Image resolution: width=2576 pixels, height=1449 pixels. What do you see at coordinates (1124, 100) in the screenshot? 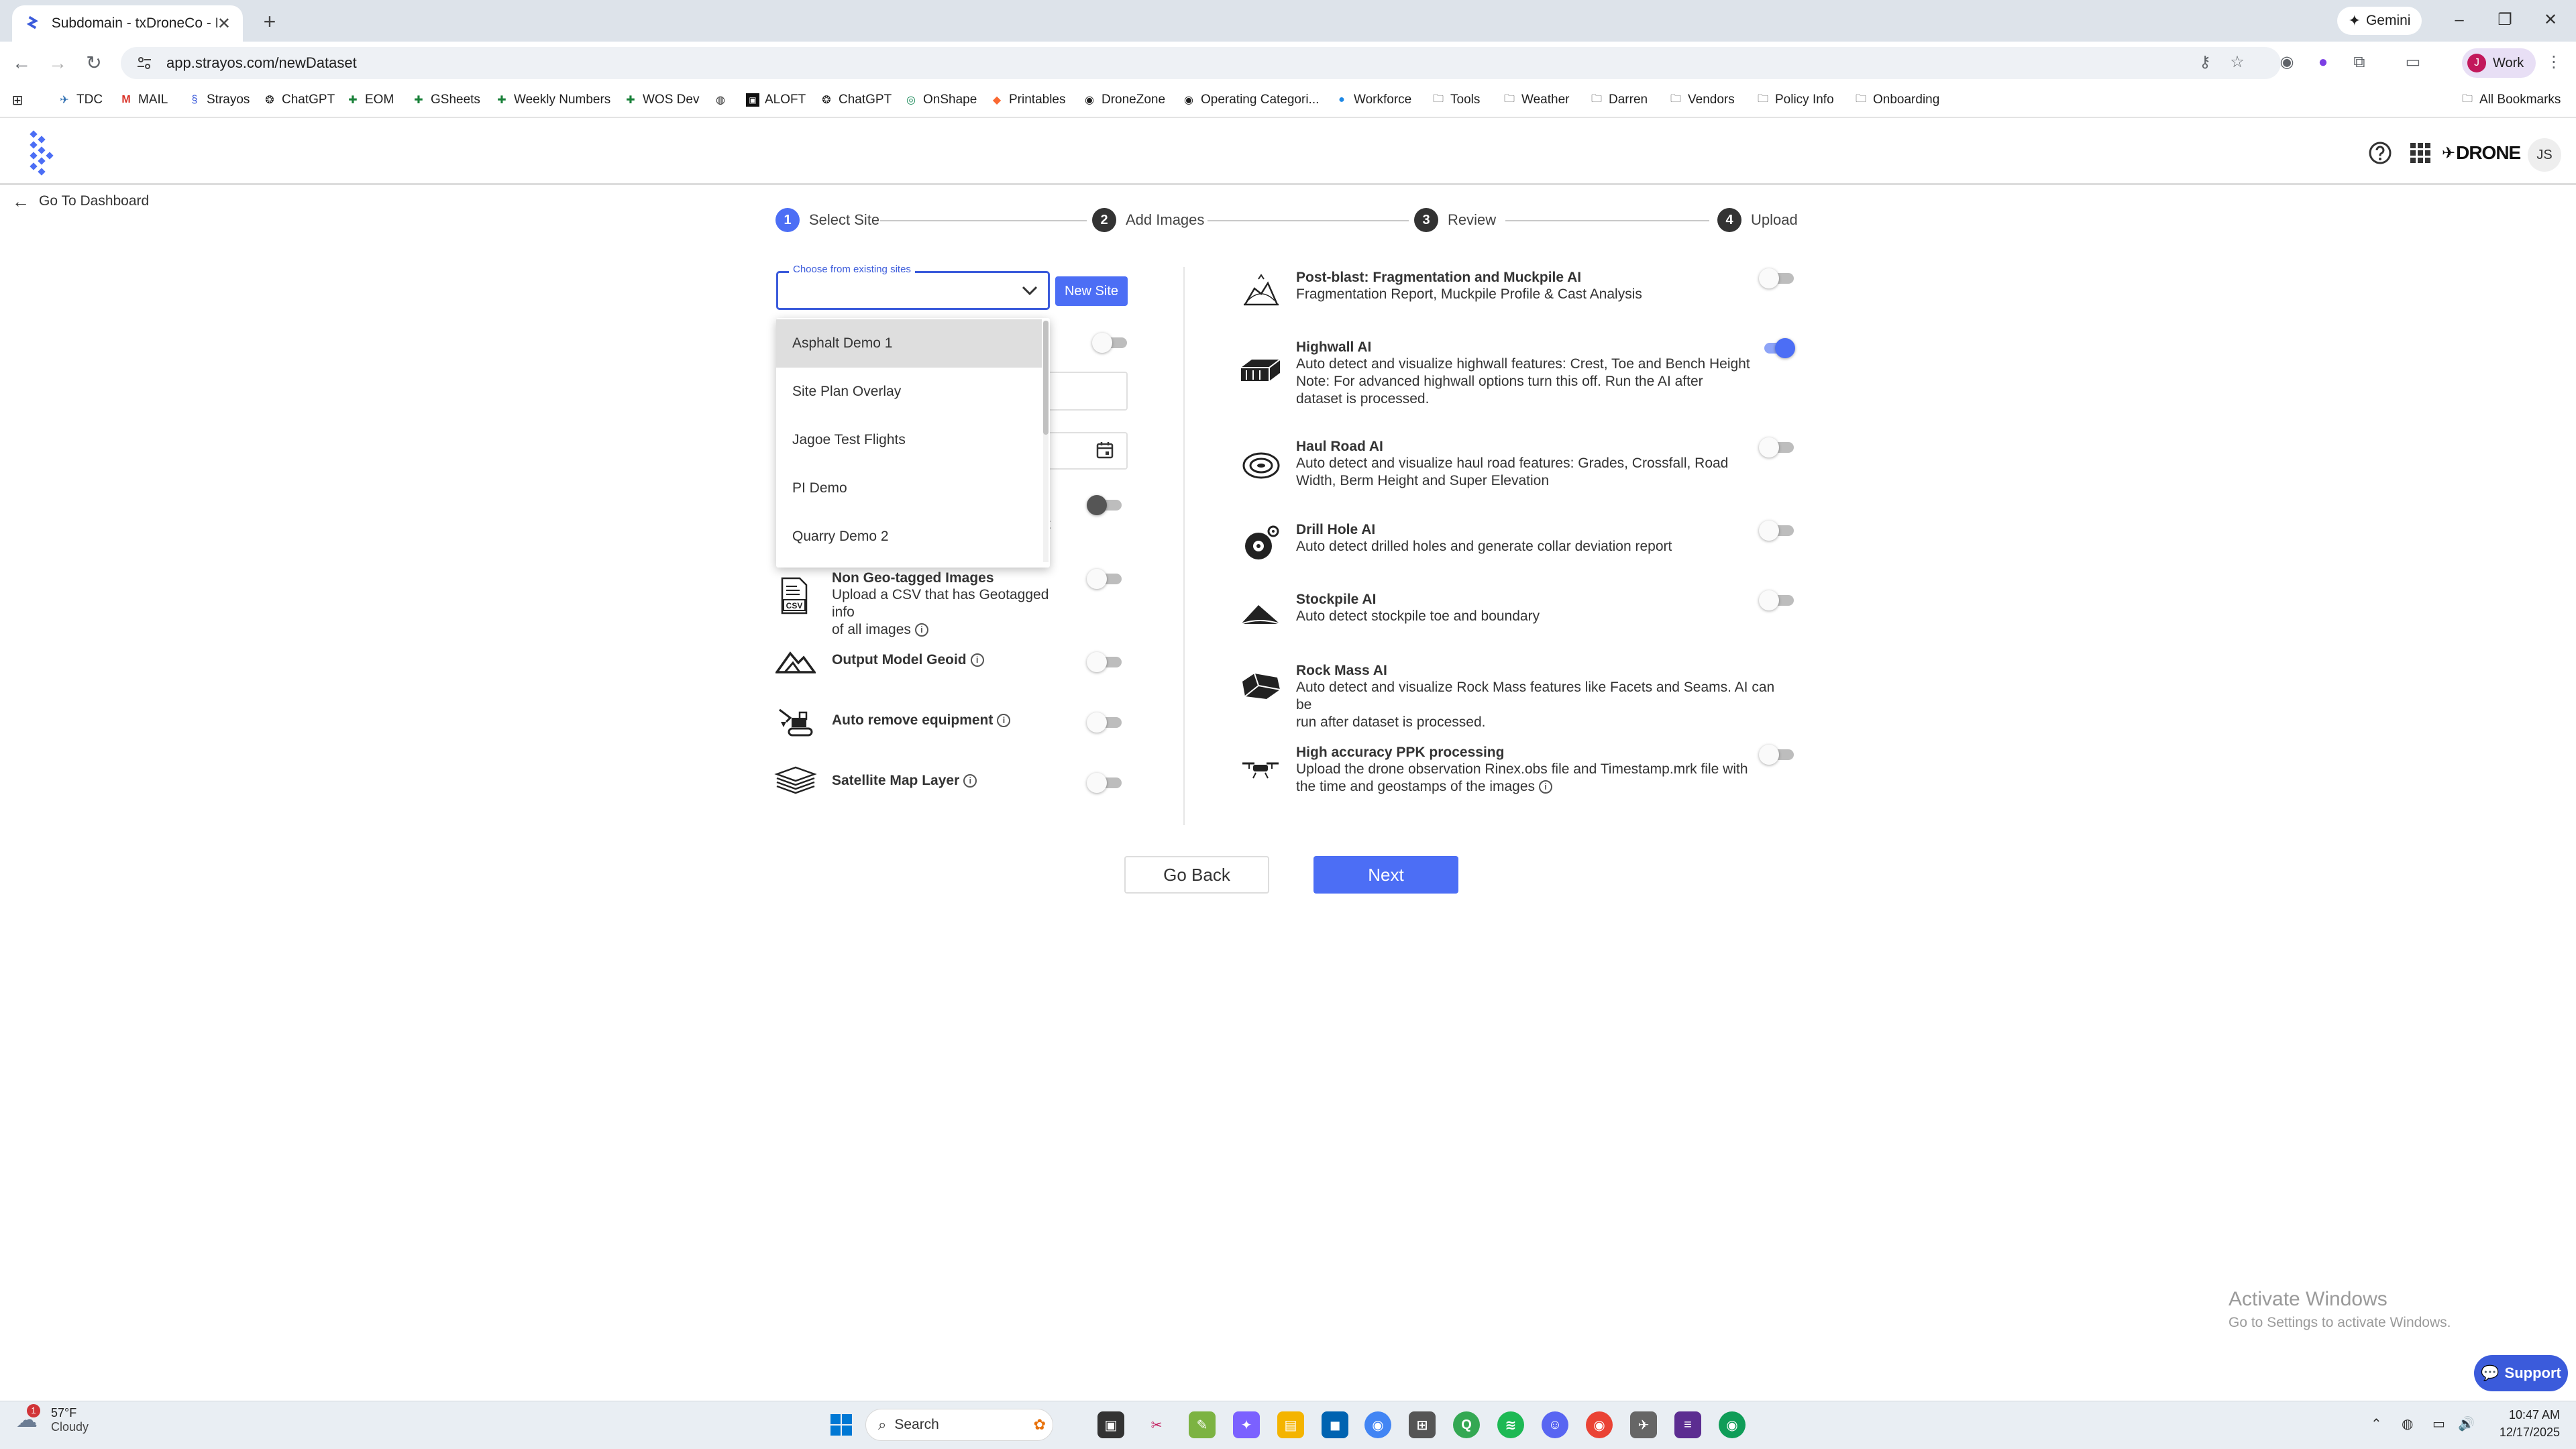
I see `bookmark-dronezone: ◉ DroneZone` at bounding box center [1124, 100].